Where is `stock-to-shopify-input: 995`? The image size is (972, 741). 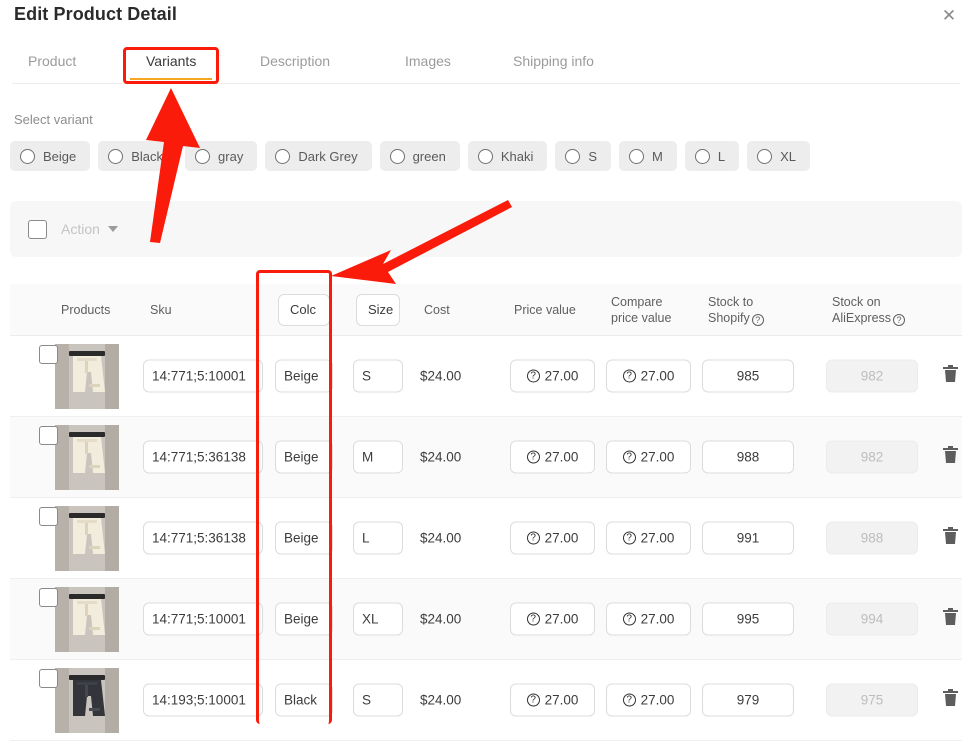 stock-to-shopify-input: 995 is located at coordinates (748, 619).